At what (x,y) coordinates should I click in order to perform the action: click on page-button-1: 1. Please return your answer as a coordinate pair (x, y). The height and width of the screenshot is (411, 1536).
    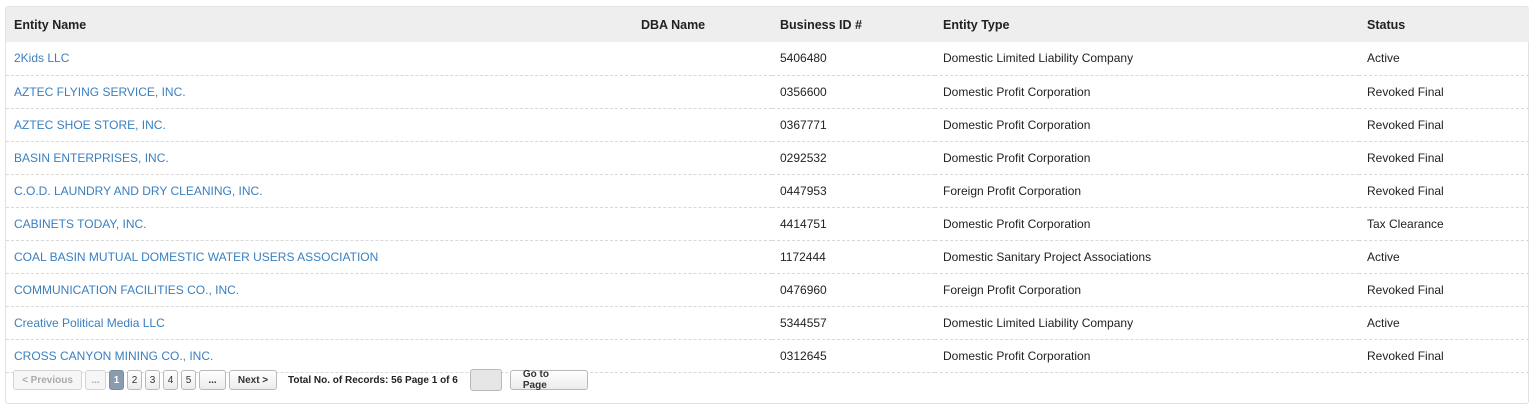
    Looking at the image, I should click on (116, 380).